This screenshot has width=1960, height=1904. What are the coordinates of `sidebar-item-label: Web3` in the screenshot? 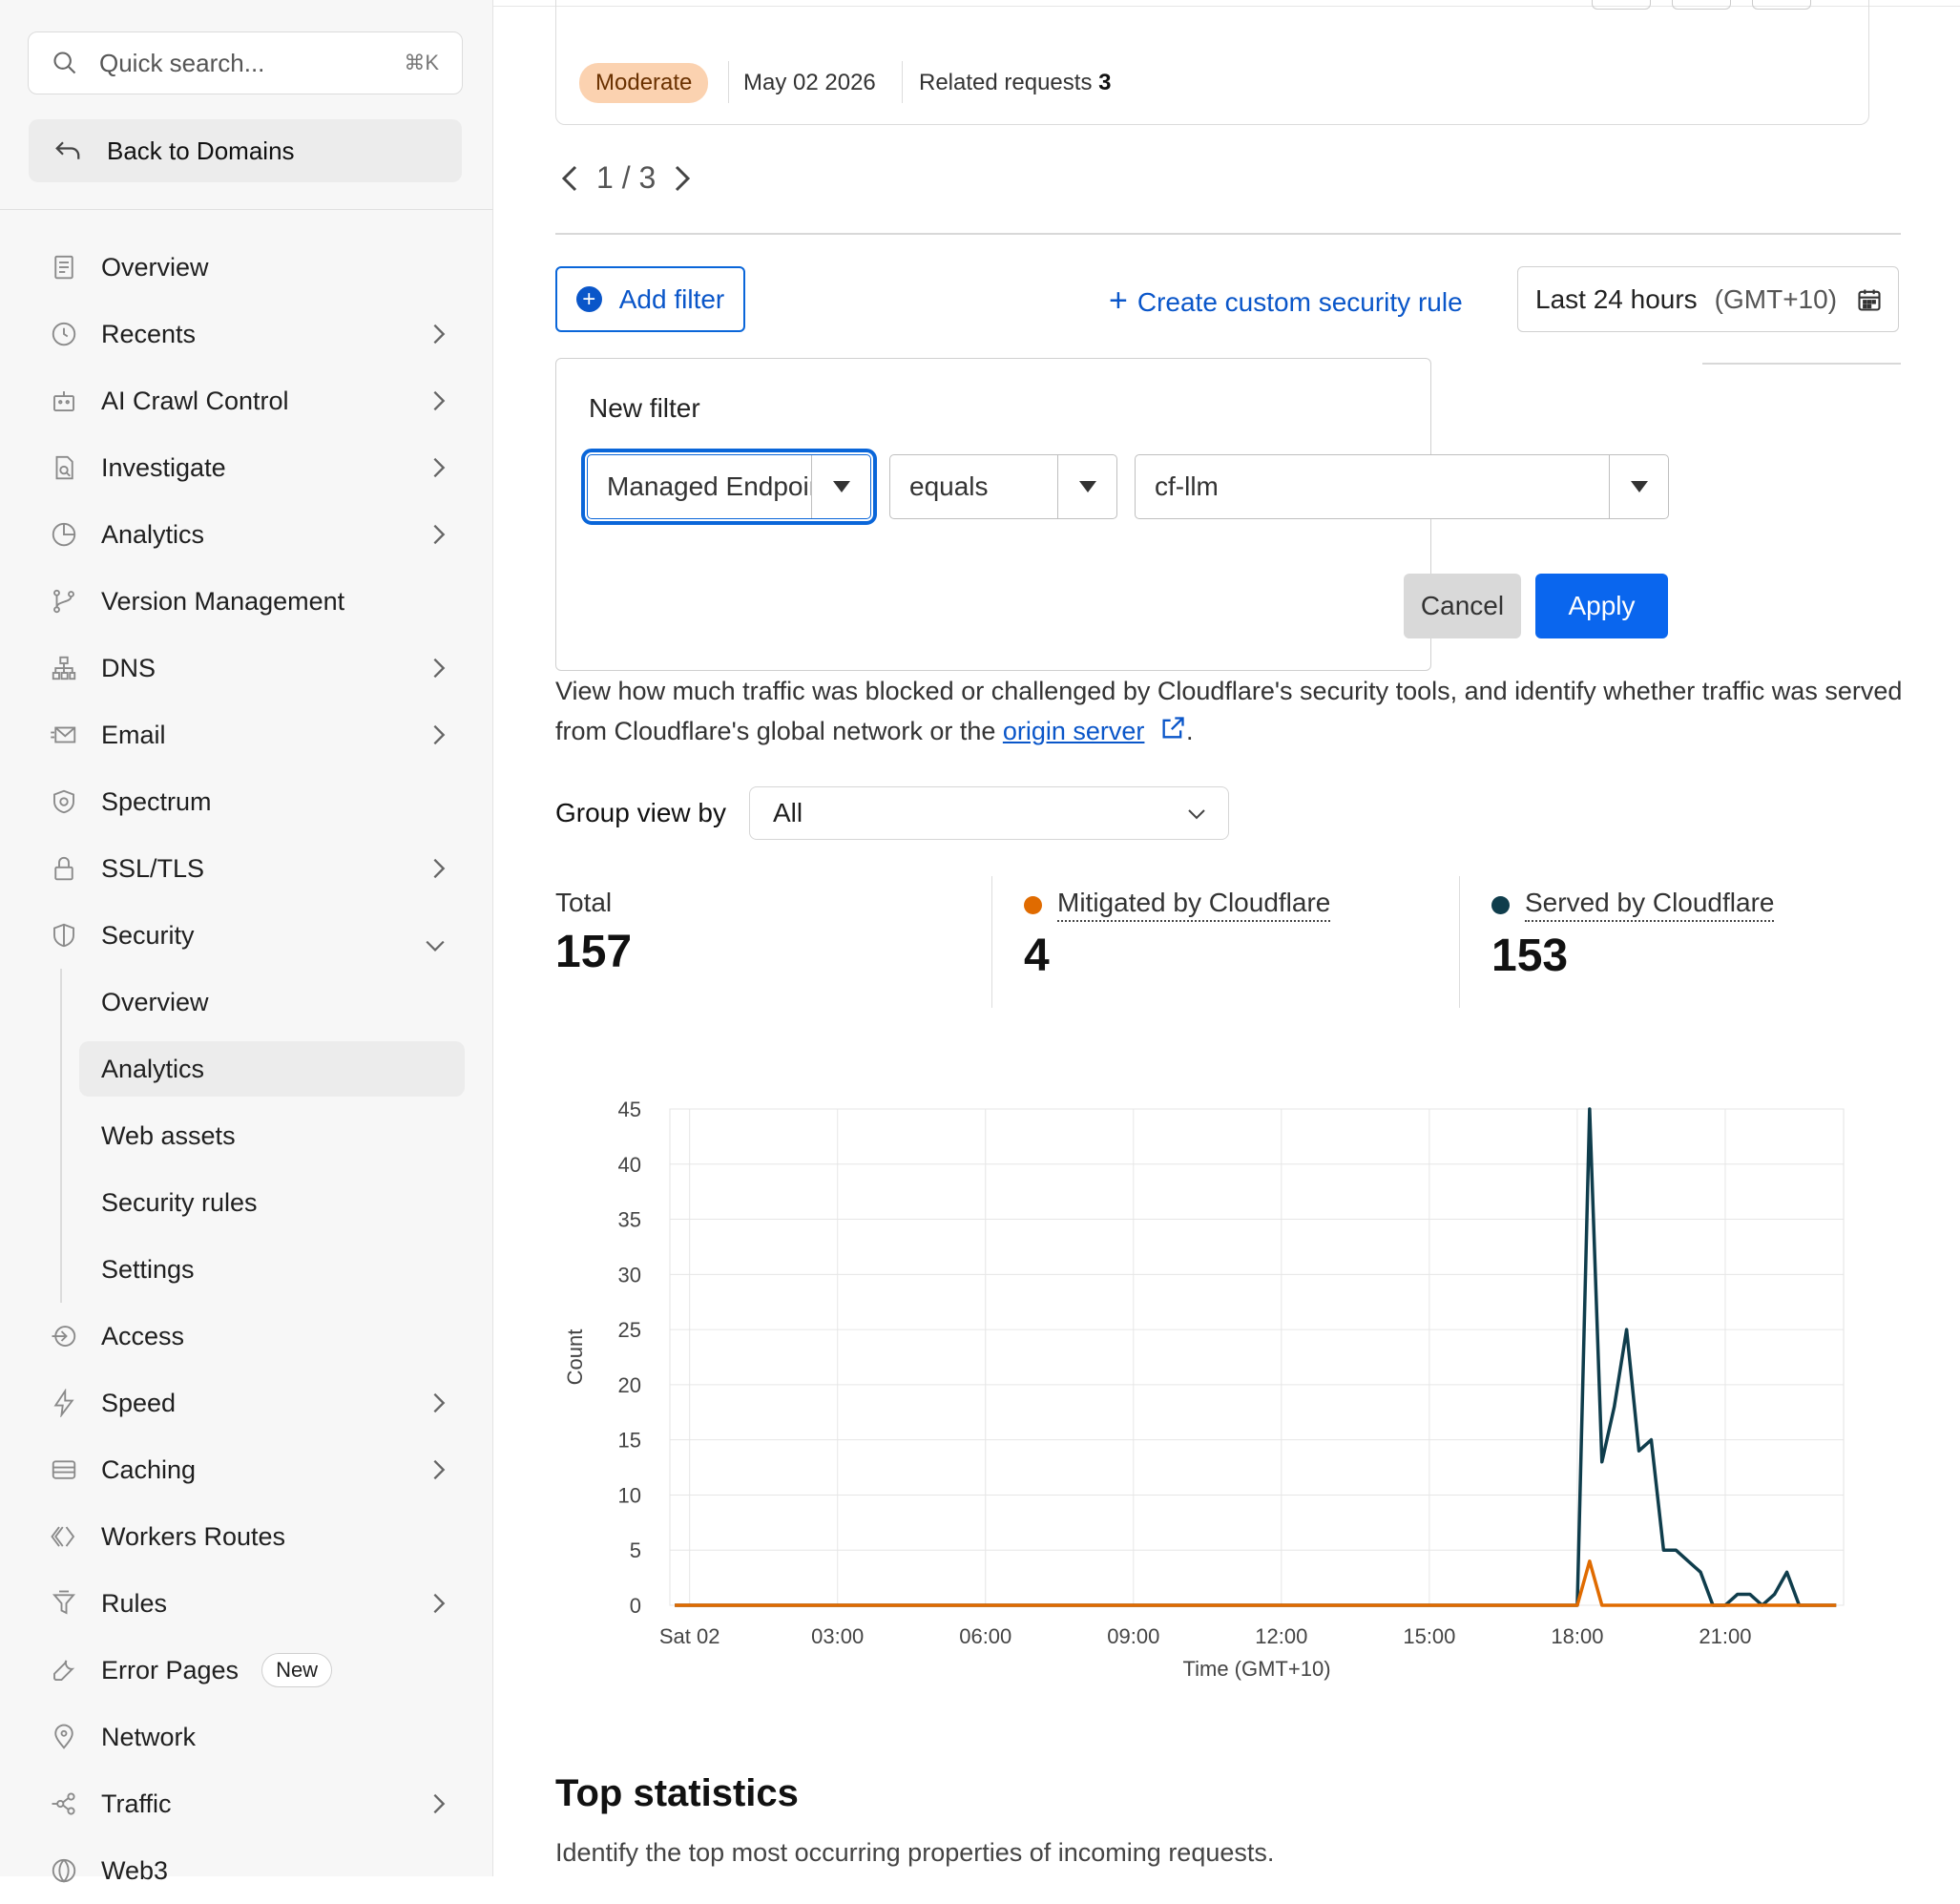 It's located at (135, 1870).